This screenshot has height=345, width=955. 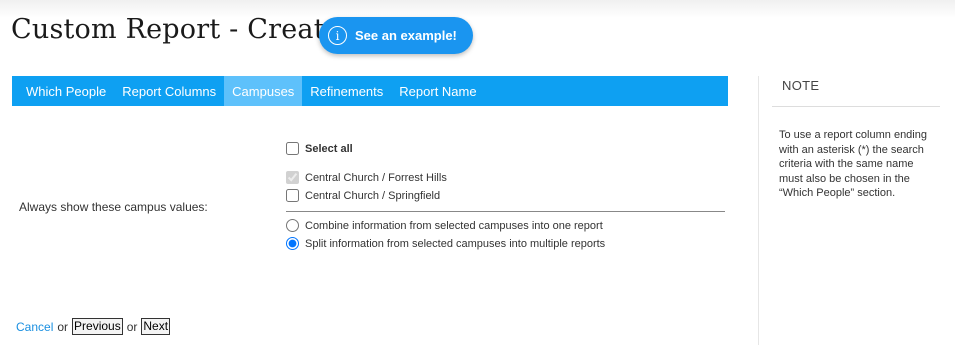 What do you see at coordinates (113, 207) in the screenshot?
I see `campus-values-label: Always show these campus values:` at bounding box center [113, 207].